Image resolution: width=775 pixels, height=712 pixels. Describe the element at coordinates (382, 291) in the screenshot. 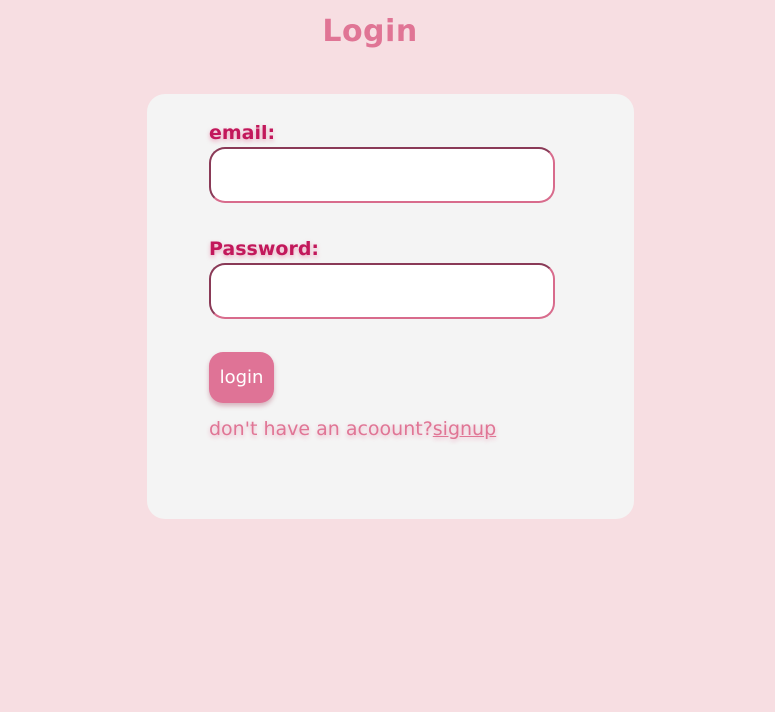

I see `password-field` at that location.